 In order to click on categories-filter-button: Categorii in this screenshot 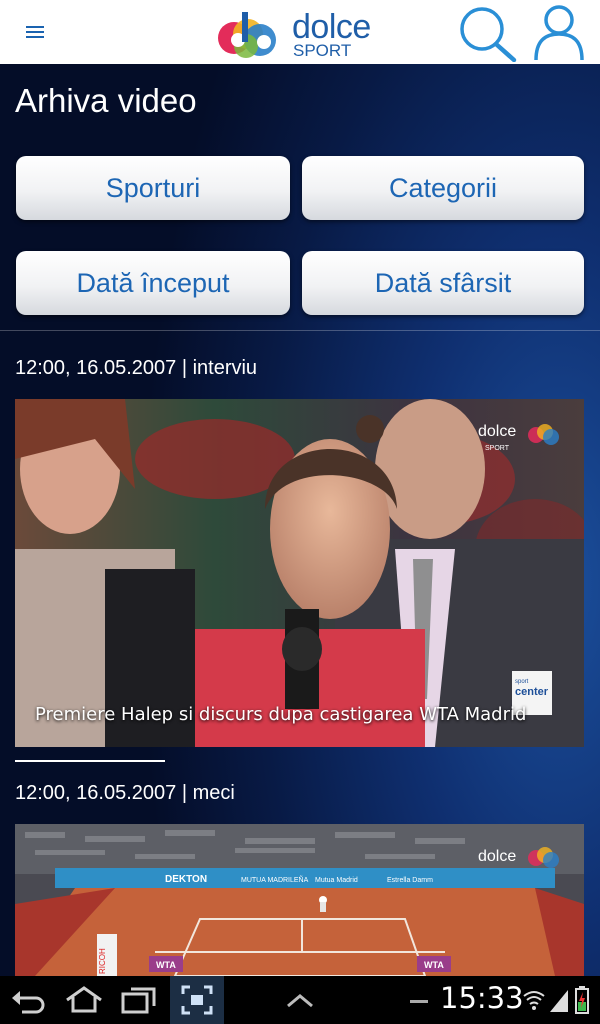, I will do `click(443, 188)`.